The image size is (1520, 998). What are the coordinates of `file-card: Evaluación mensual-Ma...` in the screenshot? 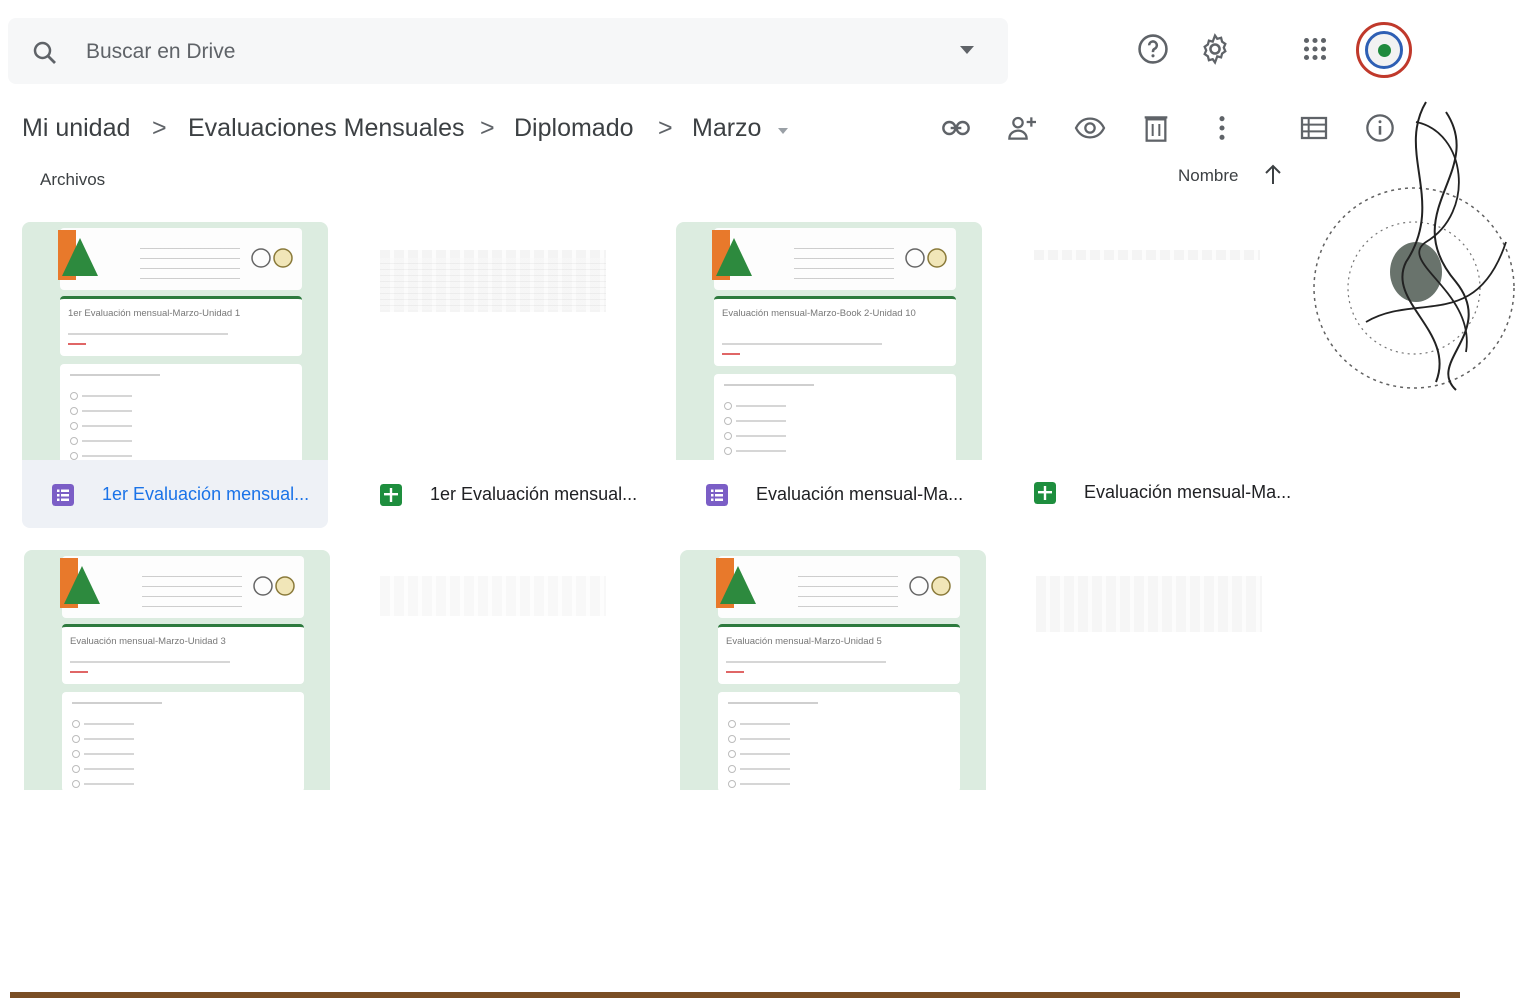 It's located at (1157, 373).